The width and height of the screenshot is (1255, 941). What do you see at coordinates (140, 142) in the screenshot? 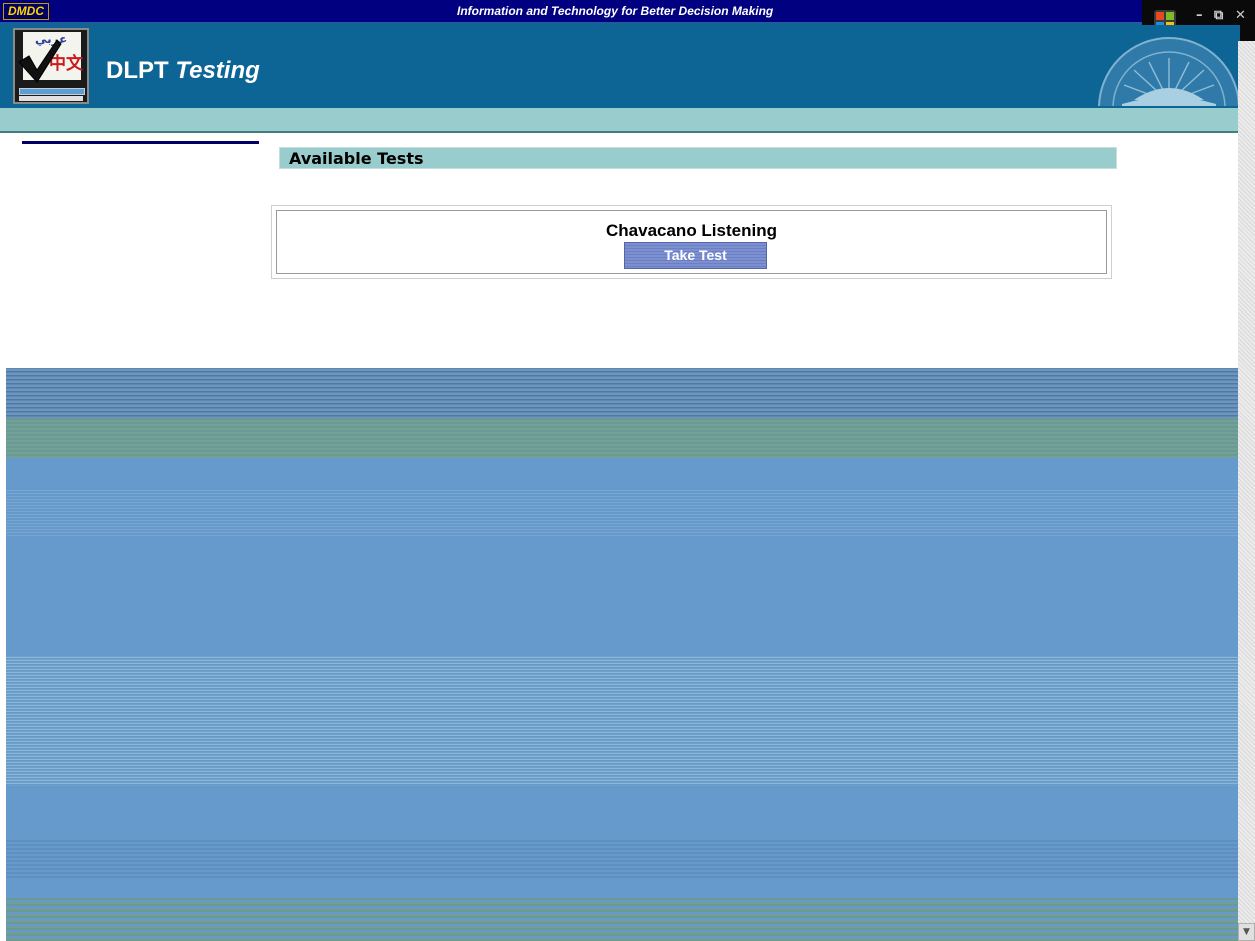
I see `left-nav-divider` at bounding box center [140, 142].